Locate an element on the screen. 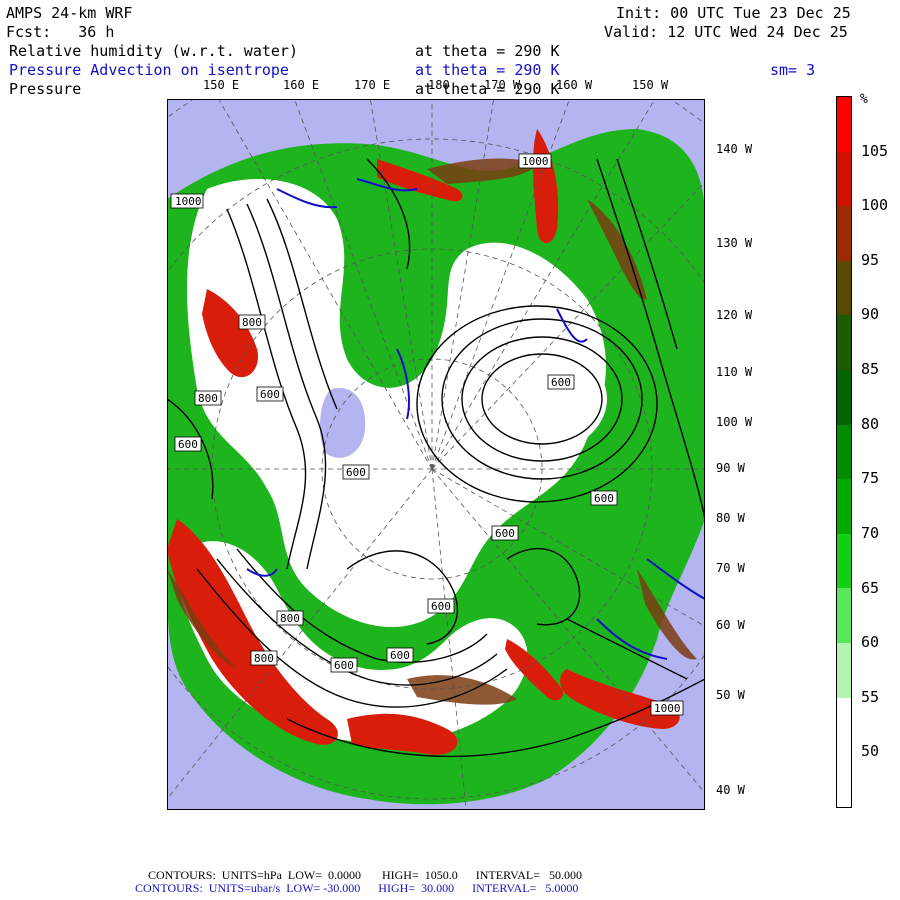  lon-label: 150 W is located at coordinates (650, 85).